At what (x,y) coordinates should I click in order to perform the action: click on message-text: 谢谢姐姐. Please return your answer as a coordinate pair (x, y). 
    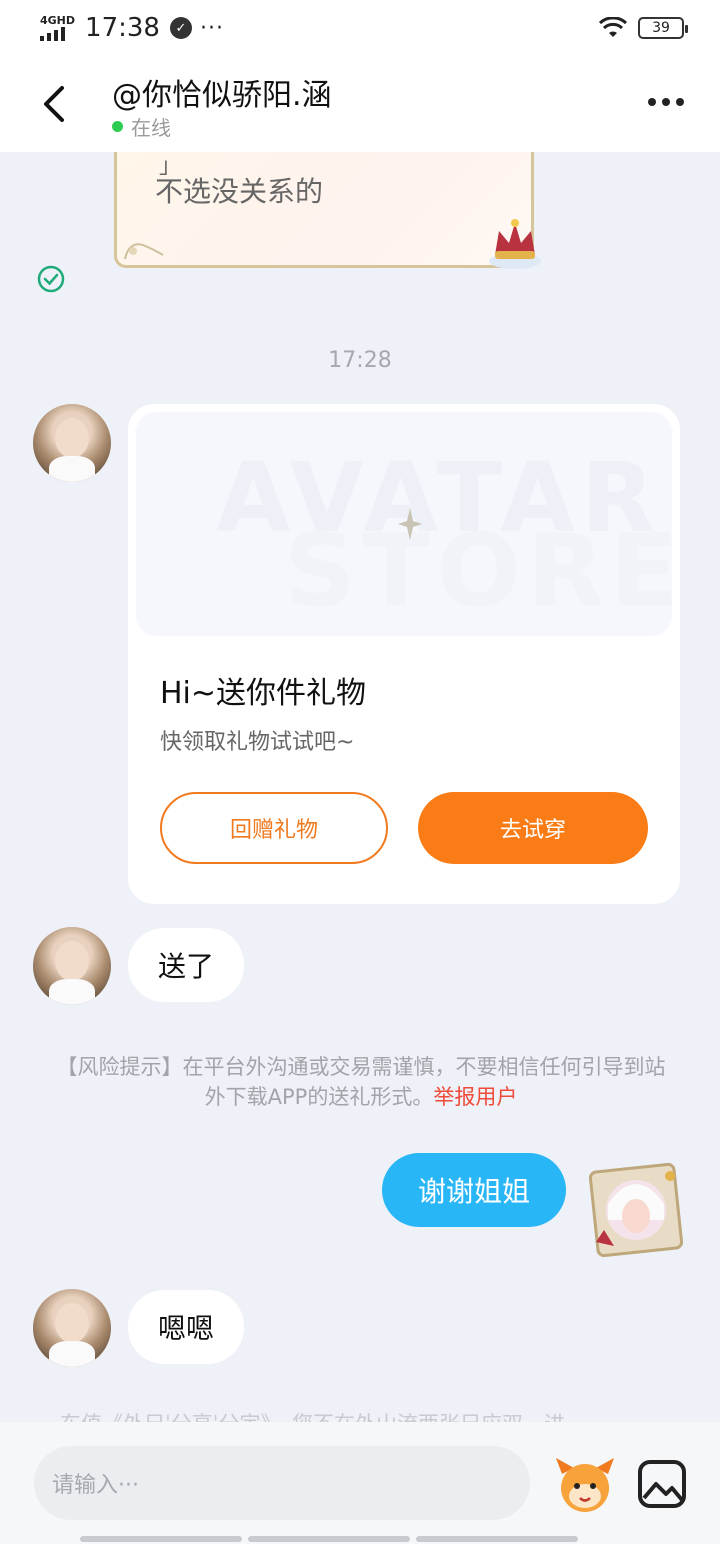
    Looking at the image, I should click on (473, 1191).